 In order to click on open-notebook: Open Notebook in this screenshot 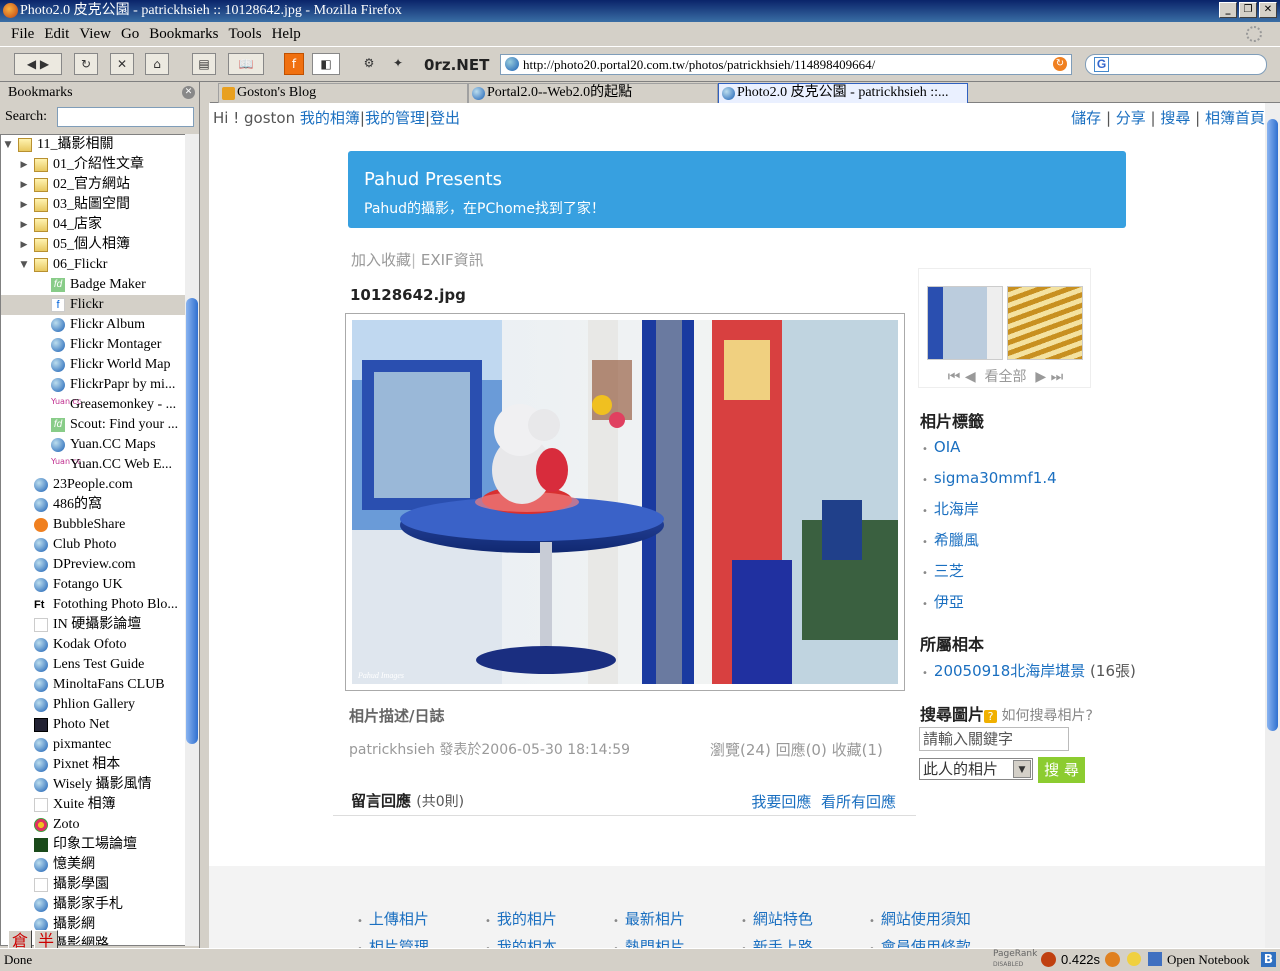, I will do `click(1208, 960)`.